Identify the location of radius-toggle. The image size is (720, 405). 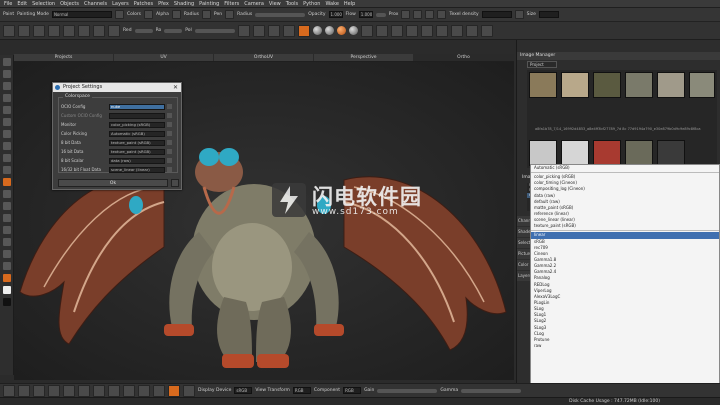
(206, 14).